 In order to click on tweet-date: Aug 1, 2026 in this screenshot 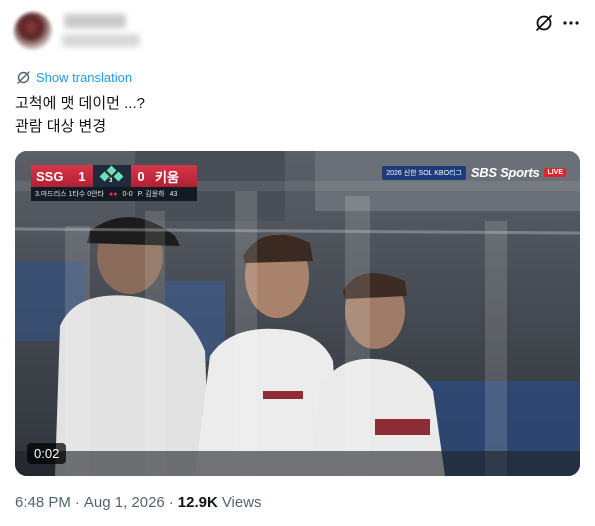, I will do `click(124, 502)`.